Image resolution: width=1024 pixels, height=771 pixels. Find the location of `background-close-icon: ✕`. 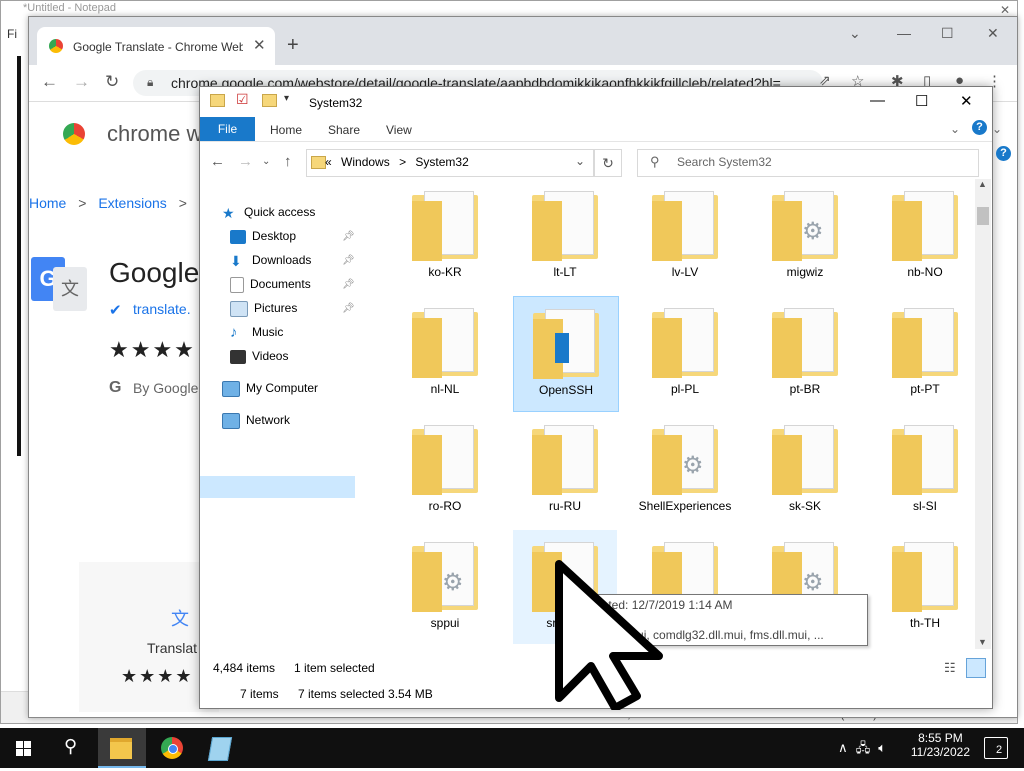

background-close-icon: ✕ is located at coordinates (1005, 10).